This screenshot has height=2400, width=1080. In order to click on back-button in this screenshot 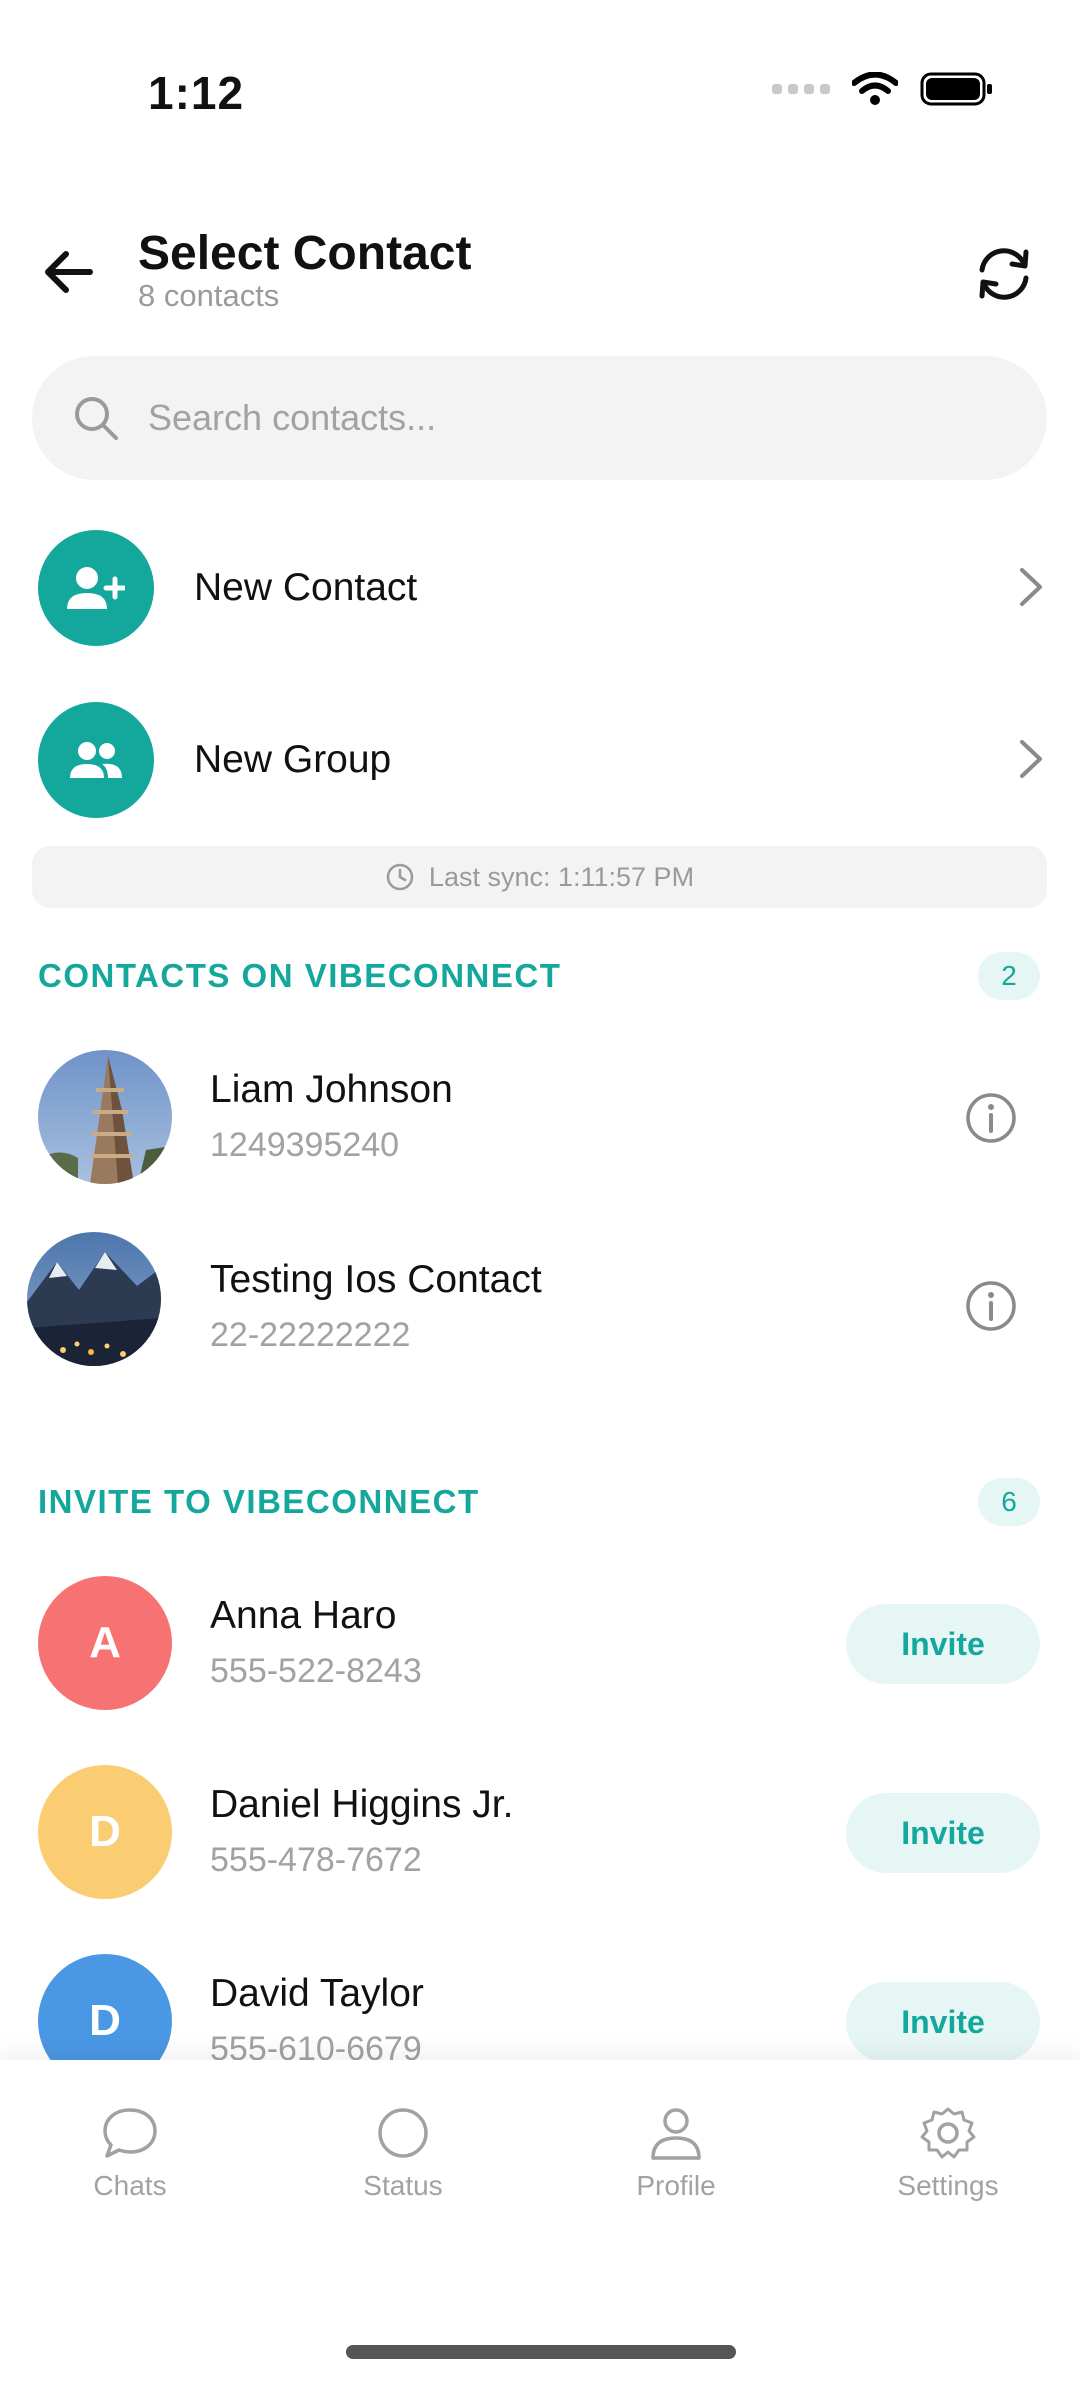, I will do `click(68, 272)`.